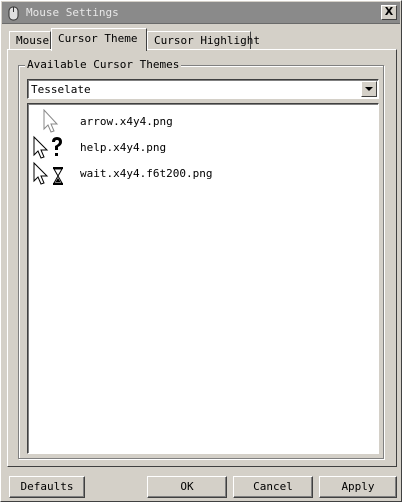 Image resolution: width=402 pixels, height=502 pixels. Describe the element at coordinates (203, 40) in the screenshot. I see `tab-cursor-highlight: Cursor Highlight` at that location.